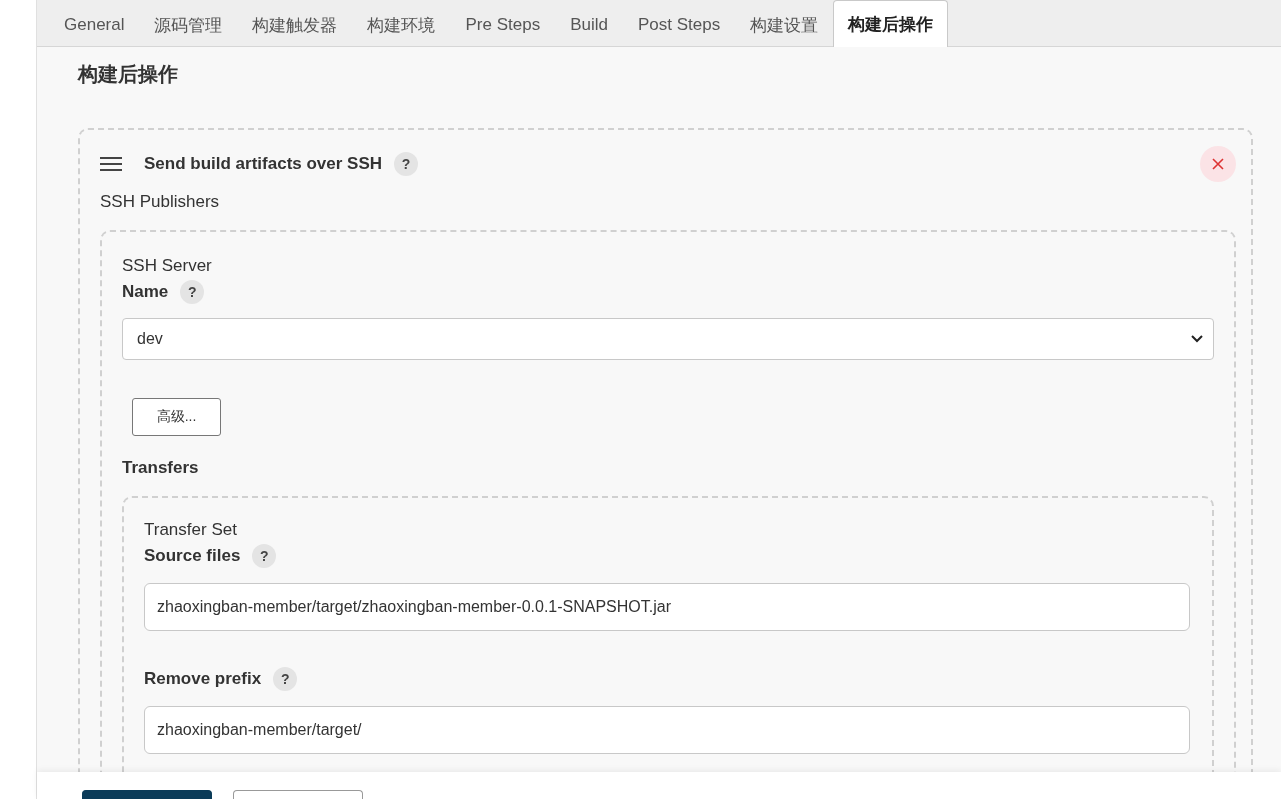 The height and width of the screenshot is (799, 1281). I want to click on close-icon, so click(1218, 164).